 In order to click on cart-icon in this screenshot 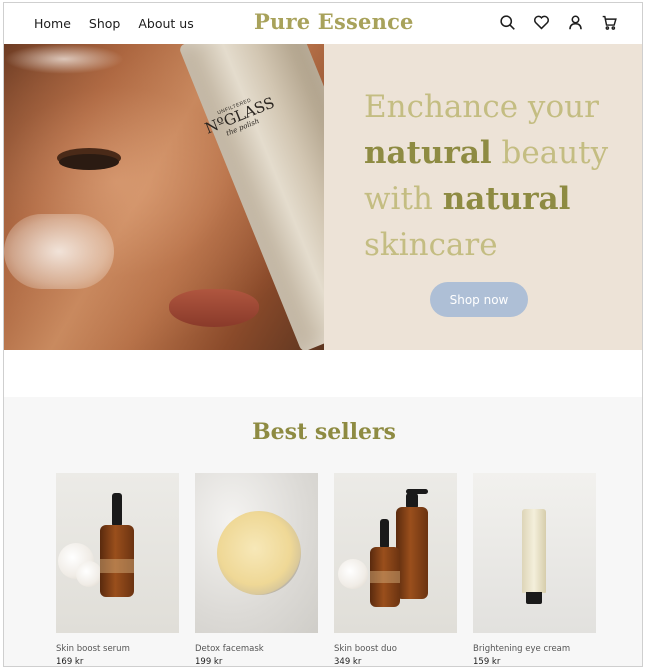, I will do `click(609, 22)`.